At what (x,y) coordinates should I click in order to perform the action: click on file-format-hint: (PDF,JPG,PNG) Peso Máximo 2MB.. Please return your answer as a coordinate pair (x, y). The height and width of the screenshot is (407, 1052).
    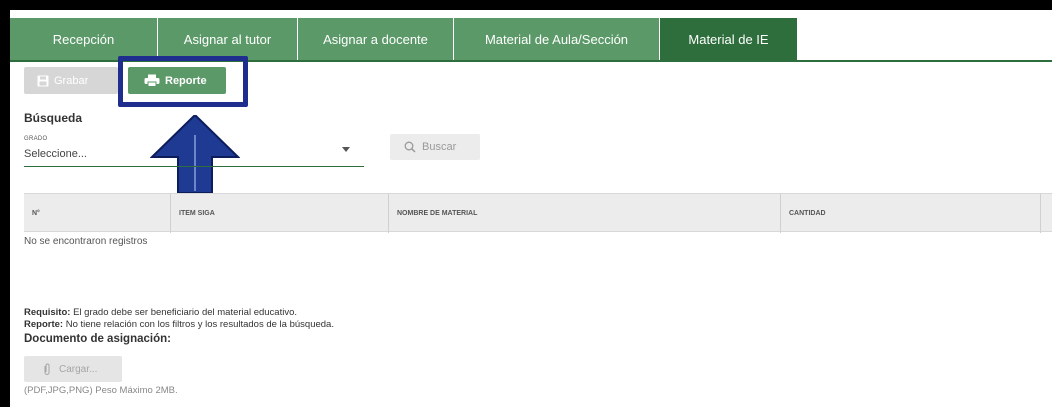
    Looking at the image, I should click on (101, 390).